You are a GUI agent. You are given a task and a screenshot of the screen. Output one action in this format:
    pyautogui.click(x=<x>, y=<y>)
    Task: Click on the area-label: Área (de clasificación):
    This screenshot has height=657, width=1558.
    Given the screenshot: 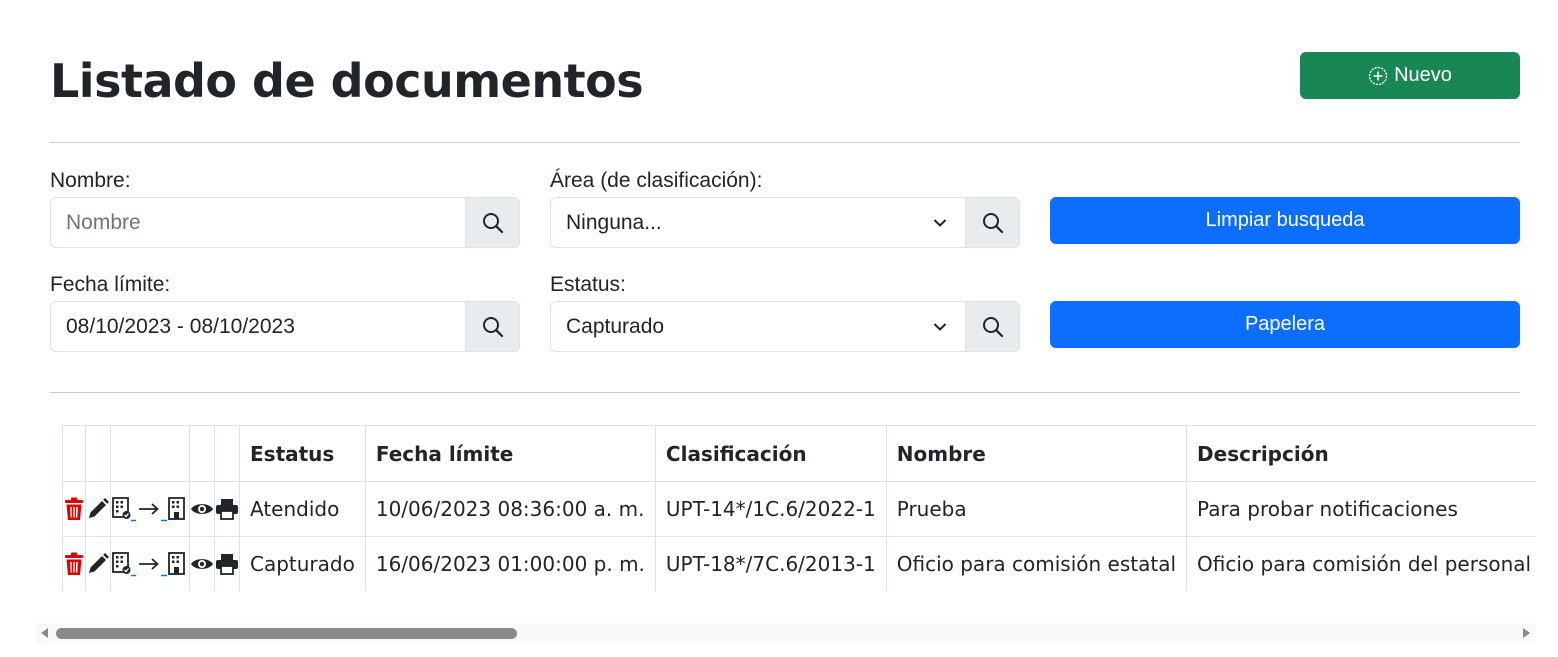 What is the action you would take?
    pyautogui.click(x=656, y=180)
    